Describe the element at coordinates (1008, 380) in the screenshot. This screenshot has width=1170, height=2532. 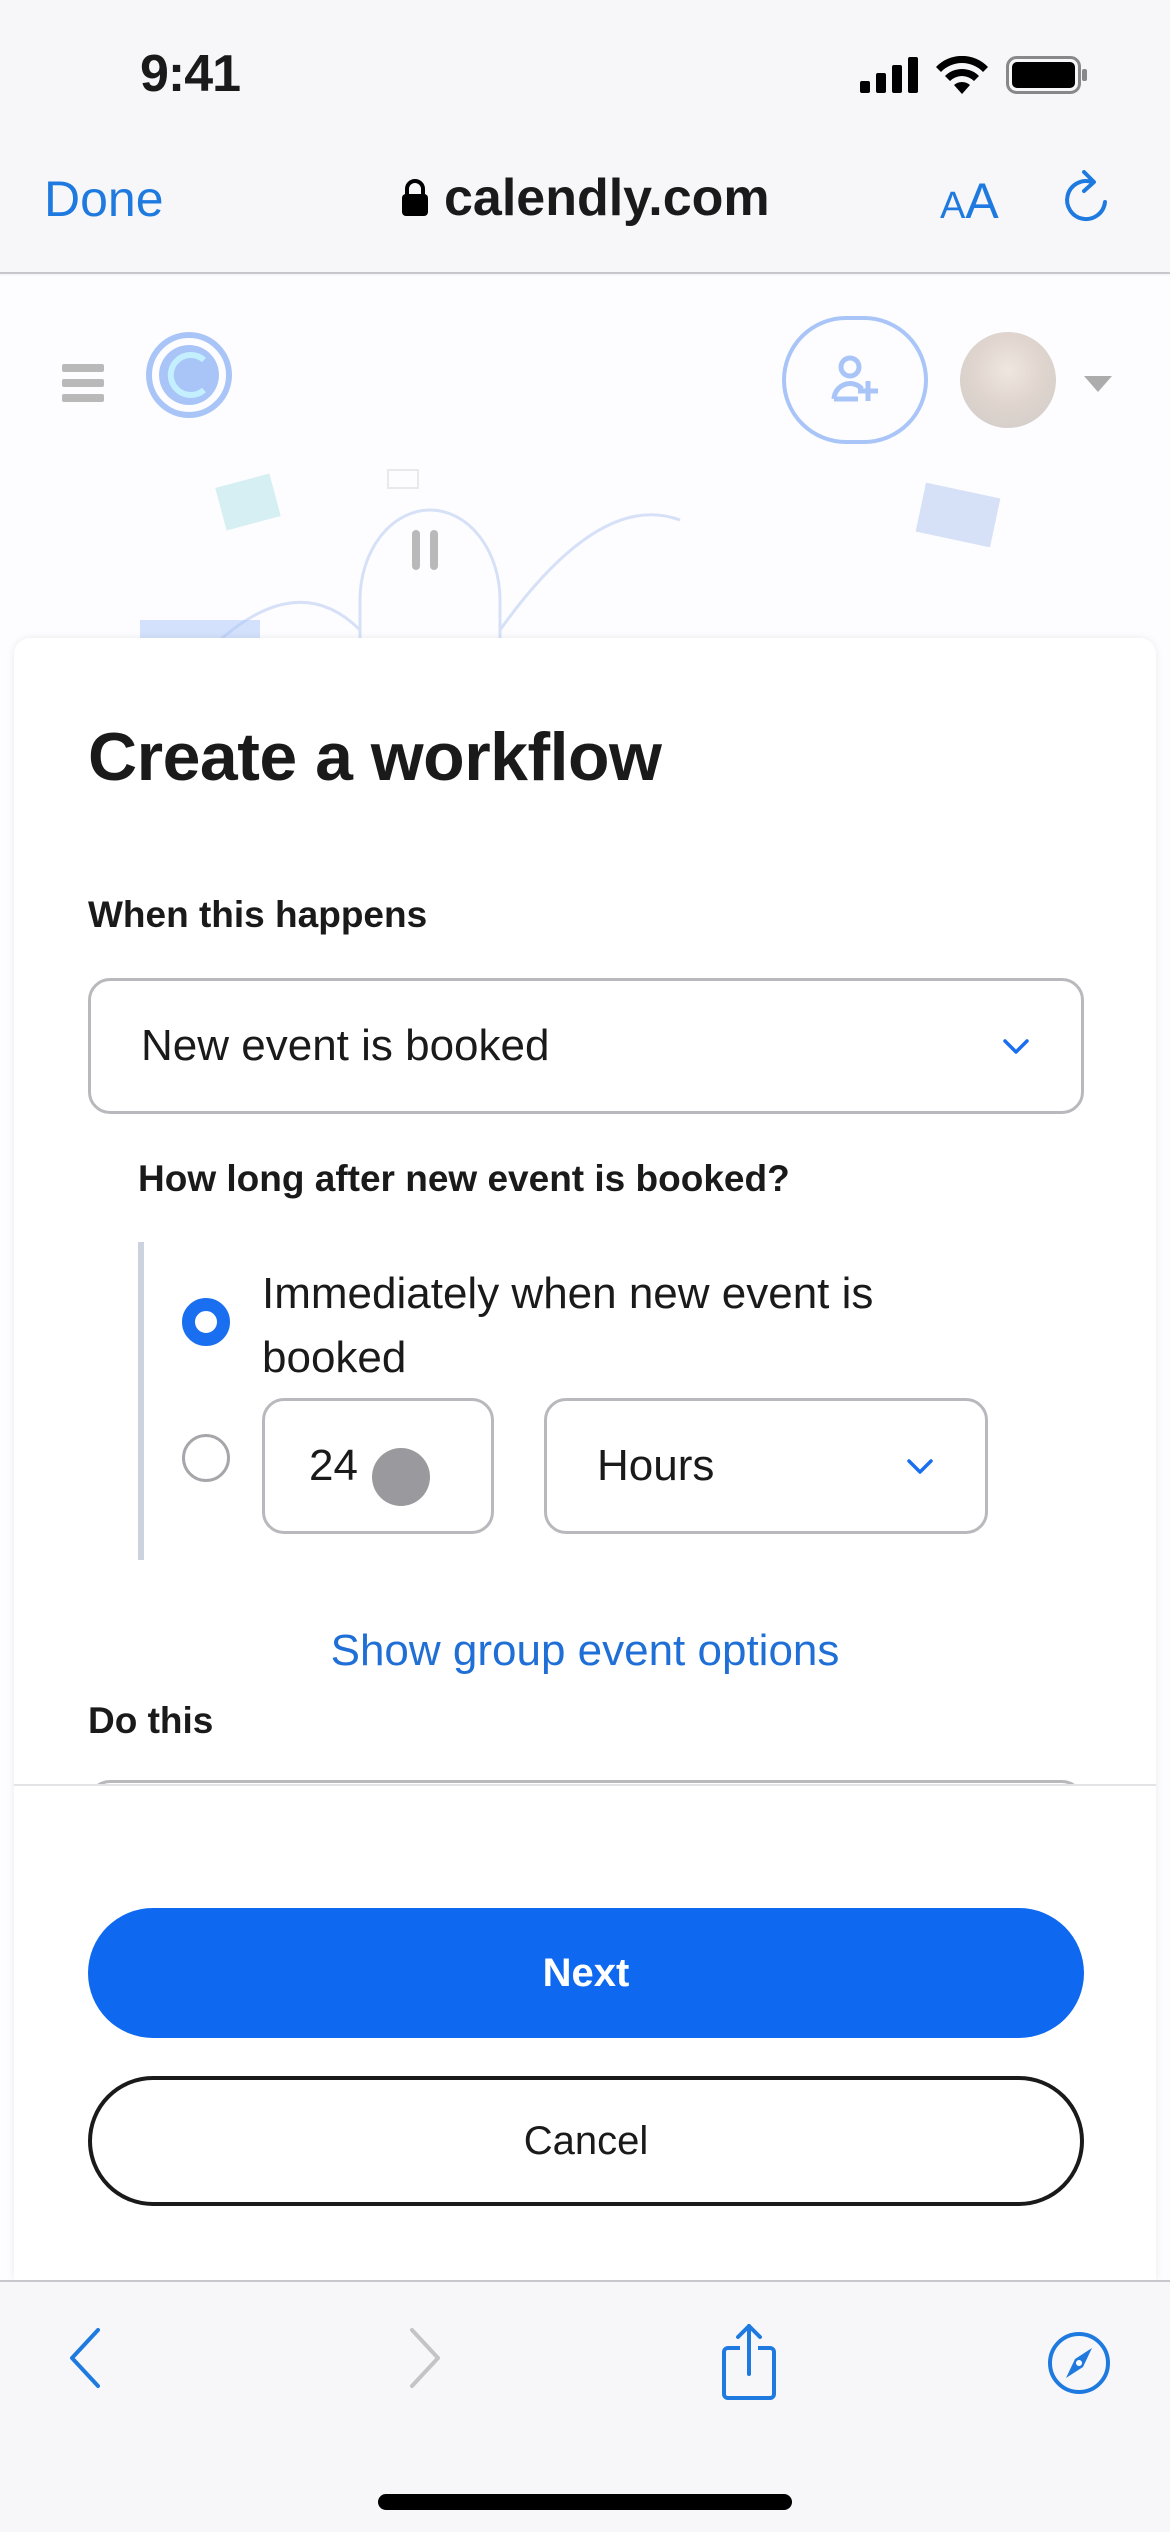
I see `avatar` at that location.